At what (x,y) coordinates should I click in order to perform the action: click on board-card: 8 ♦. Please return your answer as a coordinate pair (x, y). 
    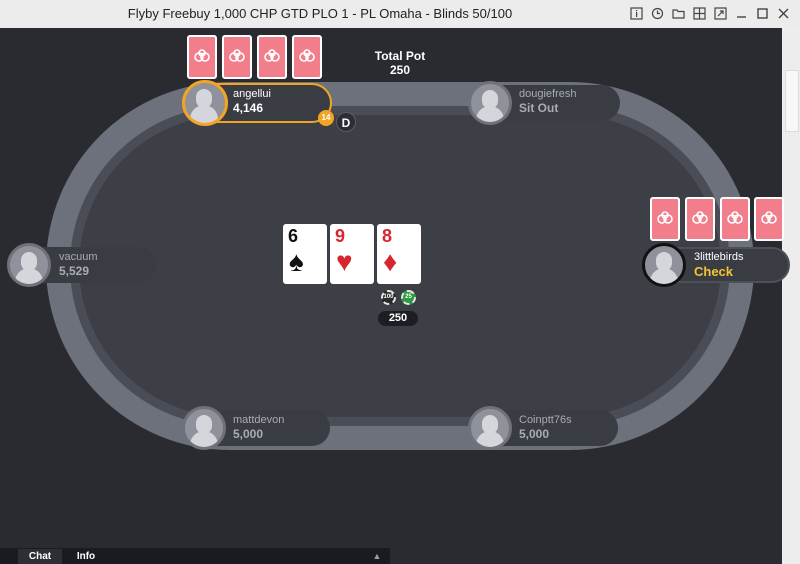
    Looking at the image, I should click on (399, 254).